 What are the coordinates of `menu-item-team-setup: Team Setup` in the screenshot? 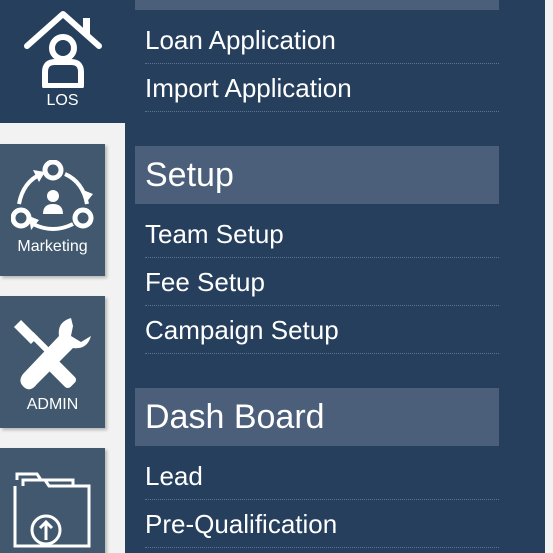 It's located at (322, 234).